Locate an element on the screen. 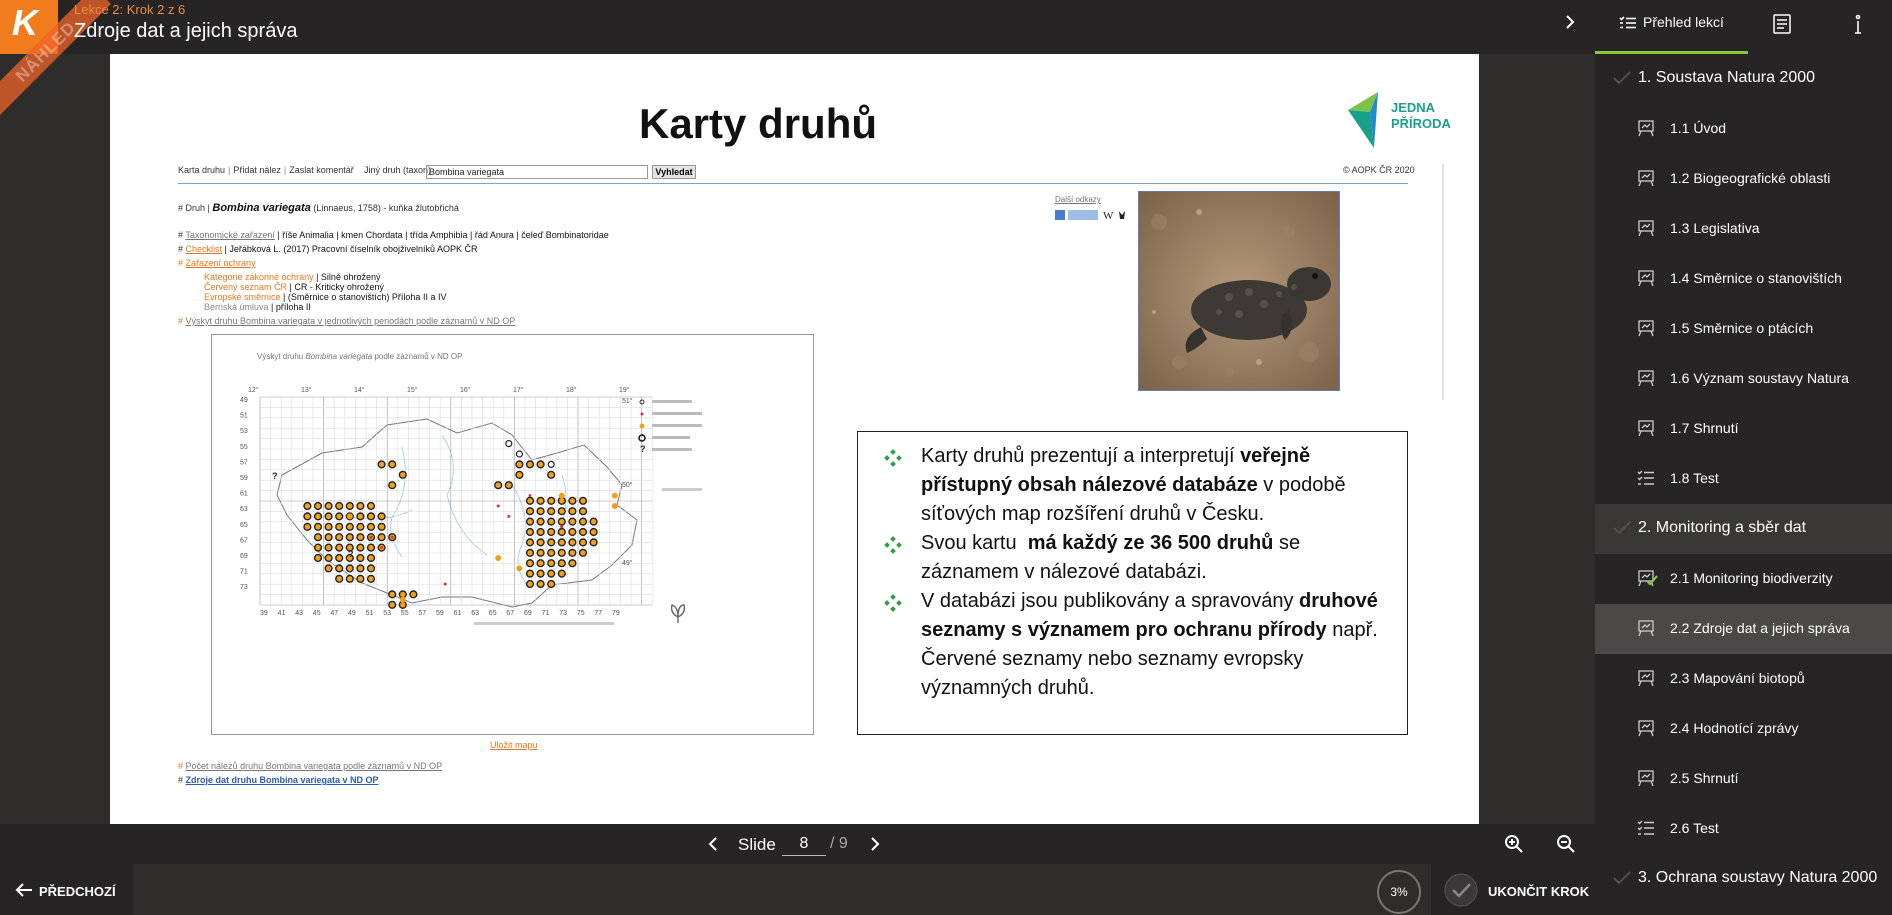  sidebar-lesson-label: 2.2 Zdroje dat a jejich správa is located at coordinates (1760, 628).